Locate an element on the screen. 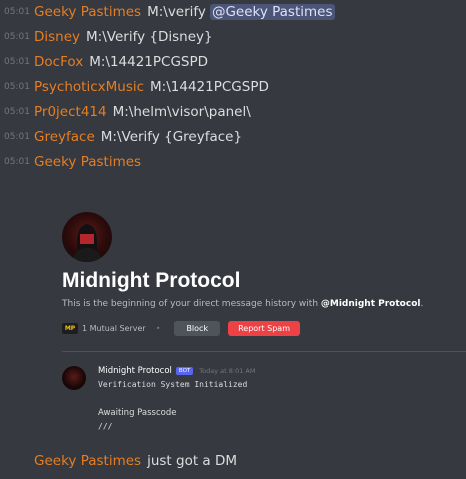 The image size is (466, 479). author-name: Disney is located at coordinates (57, 37).